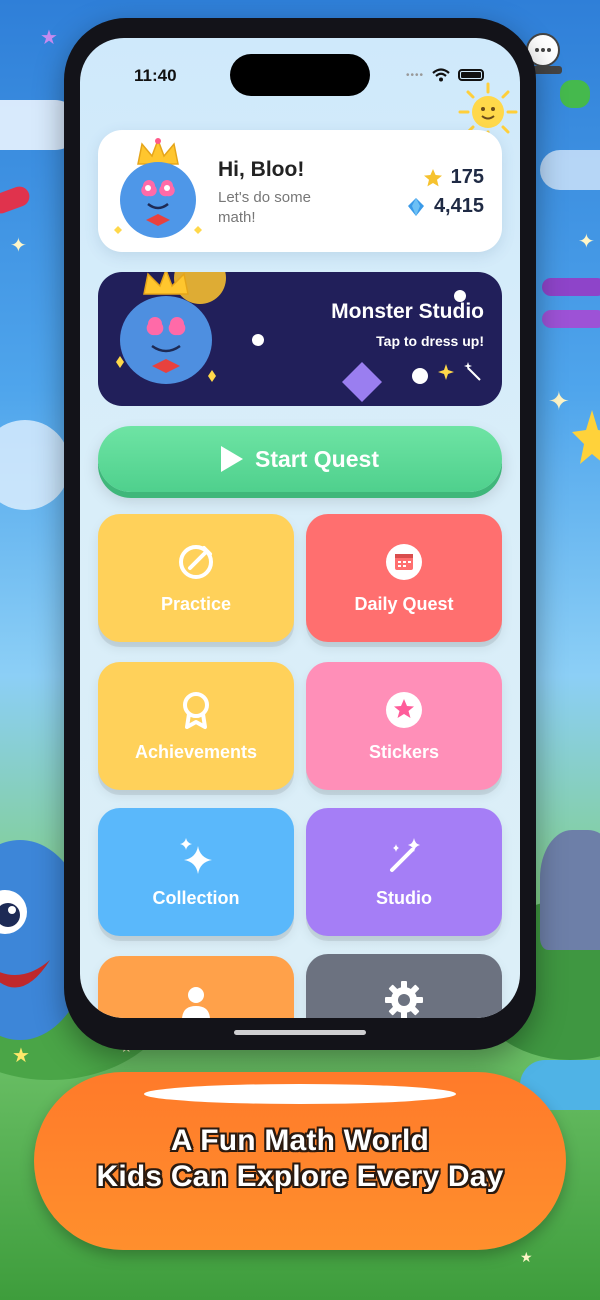 The height and width of the screenshot is (1300, 600). Describe the element at coordinates (404, 603) in the screenshot. I see `tile-label: Daily Quest` at that location.